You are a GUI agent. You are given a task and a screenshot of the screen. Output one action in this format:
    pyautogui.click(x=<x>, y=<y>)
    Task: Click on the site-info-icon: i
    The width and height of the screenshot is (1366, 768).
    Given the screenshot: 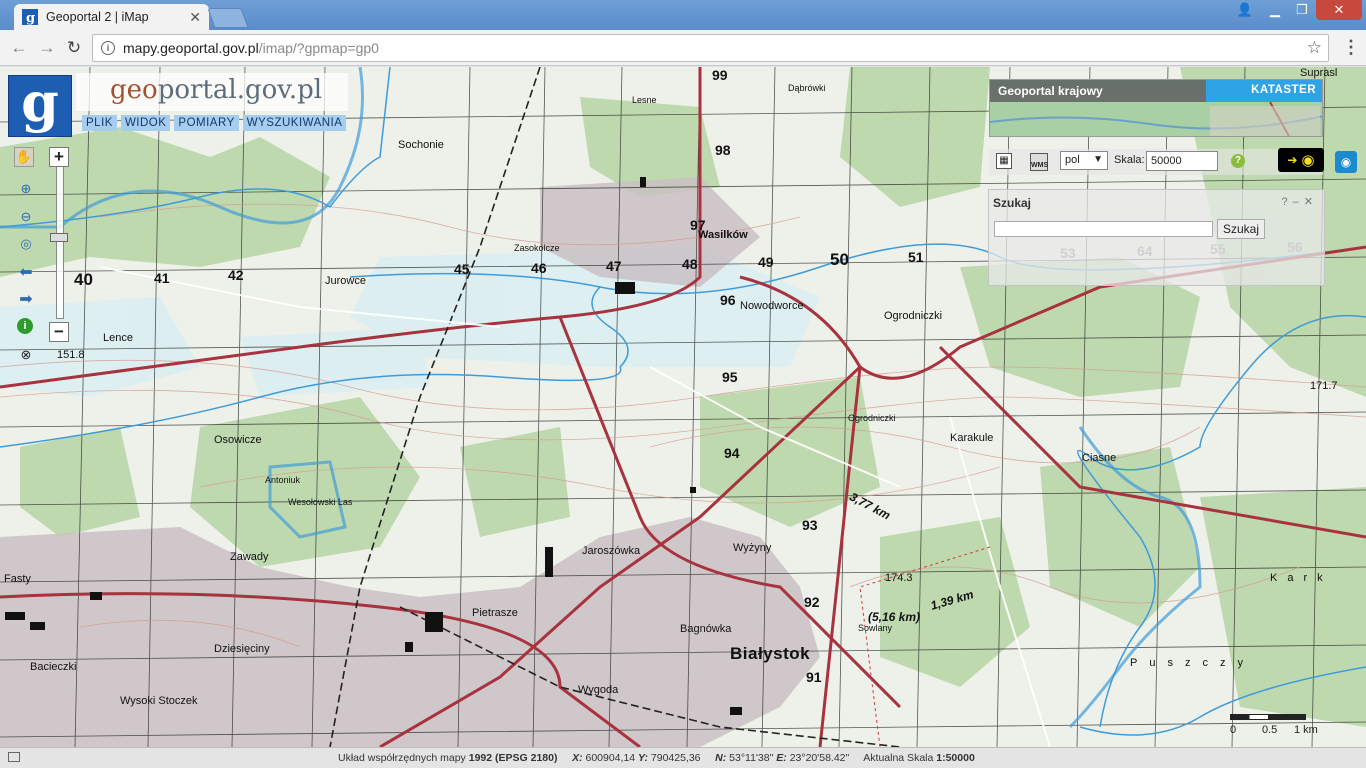 What is the action you would take?
    pyautogui.click(x=108, y=48)
    